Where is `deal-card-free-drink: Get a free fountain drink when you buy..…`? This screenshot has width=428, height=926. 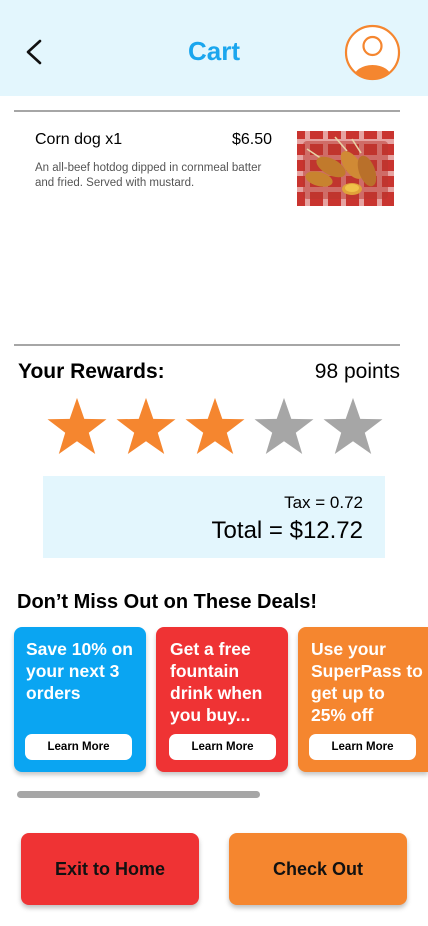
deal-card-free-drink: Get a free fountain drink when you buy..… is located at coordinates (222, 699).